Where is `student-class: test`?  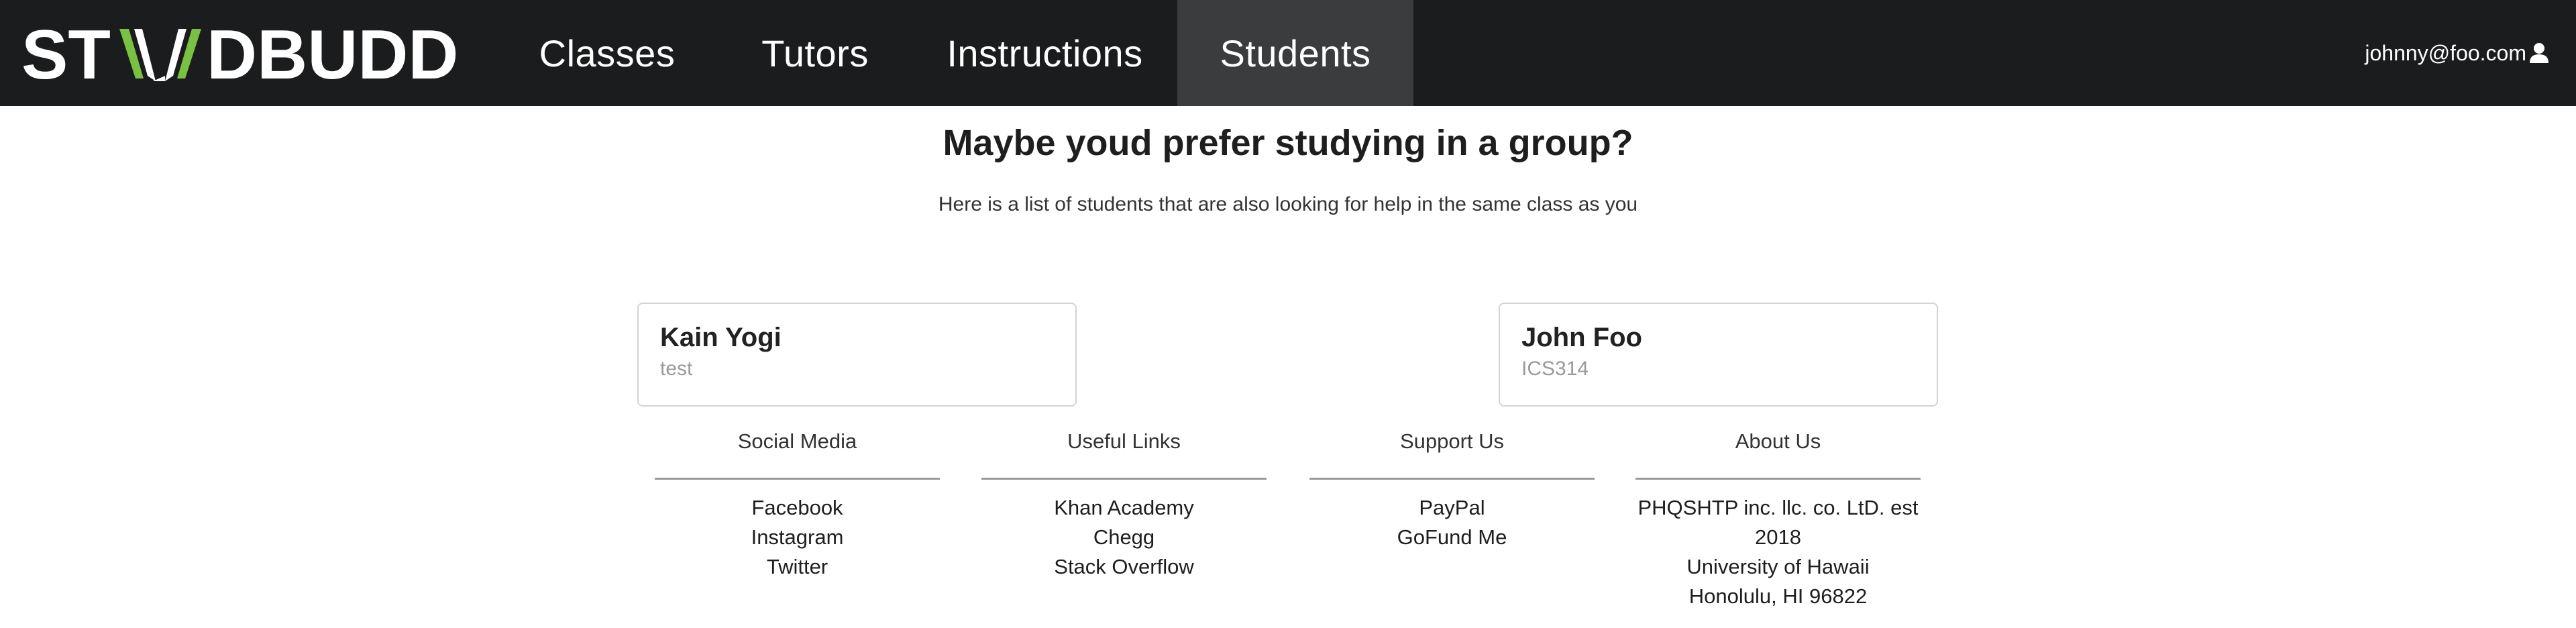
student-class: test is located at coordinates (676, 369).